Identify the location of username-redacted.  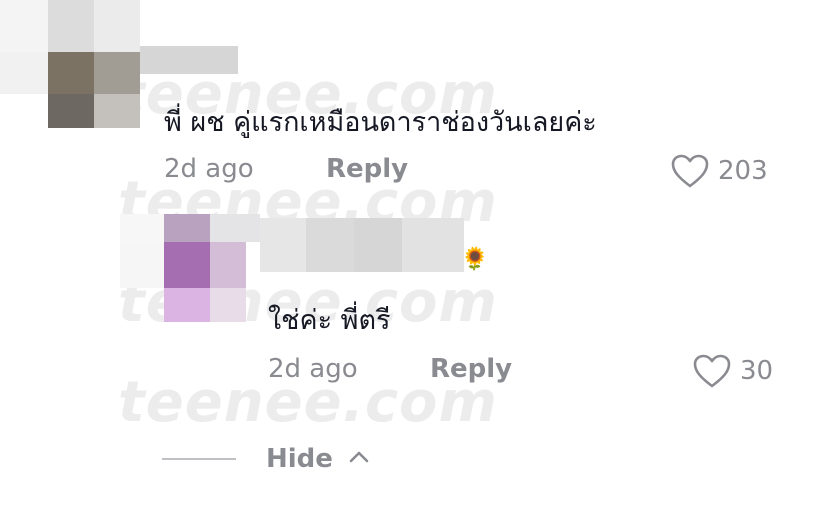
(189, 60).